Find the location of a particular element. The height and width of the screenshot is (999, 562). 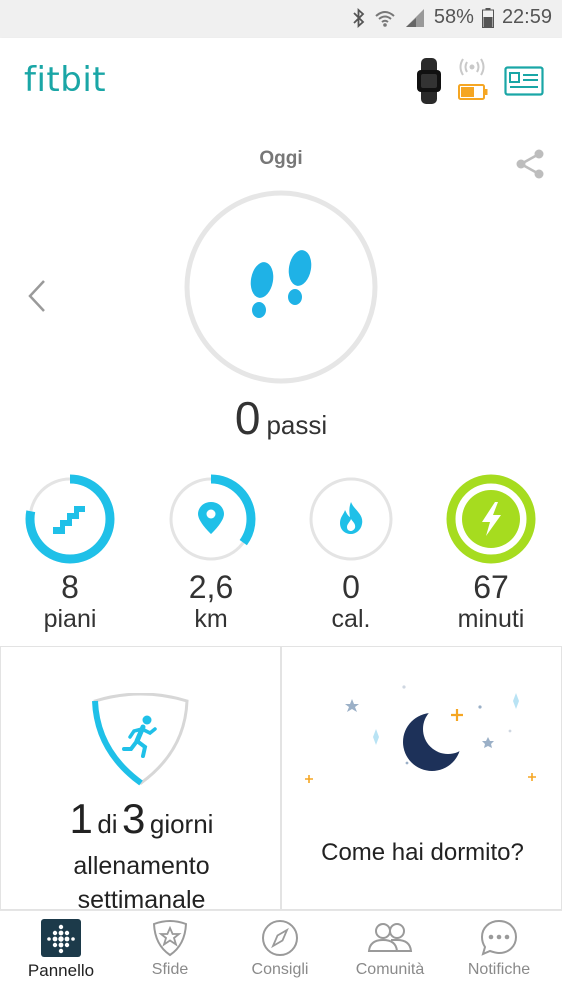

floors-unit: piani is located at coordinates (70, 619).